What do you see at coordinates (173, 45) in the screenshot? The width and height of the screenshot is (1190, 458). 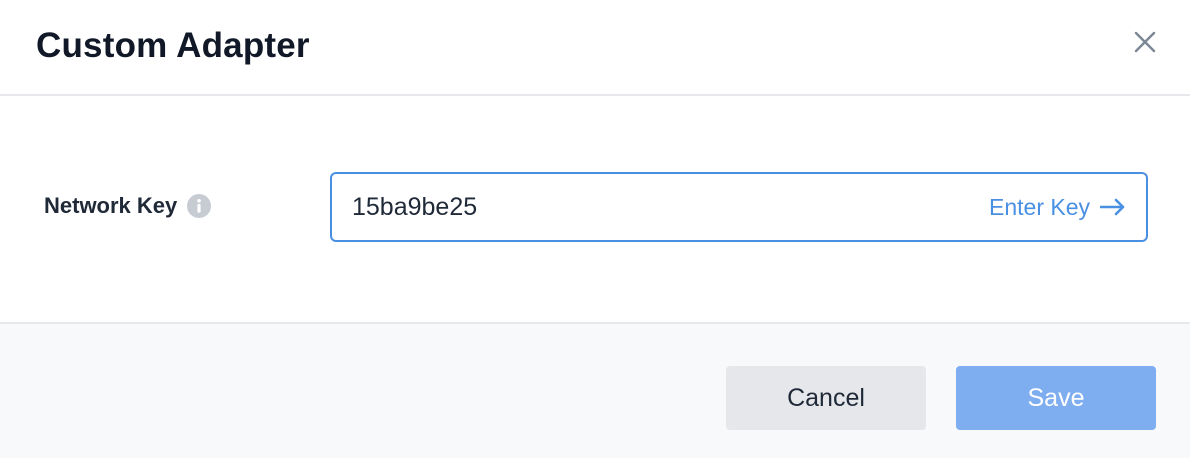 I see `dialog-title: Custom Adapter` at bounding box center [173, 45].